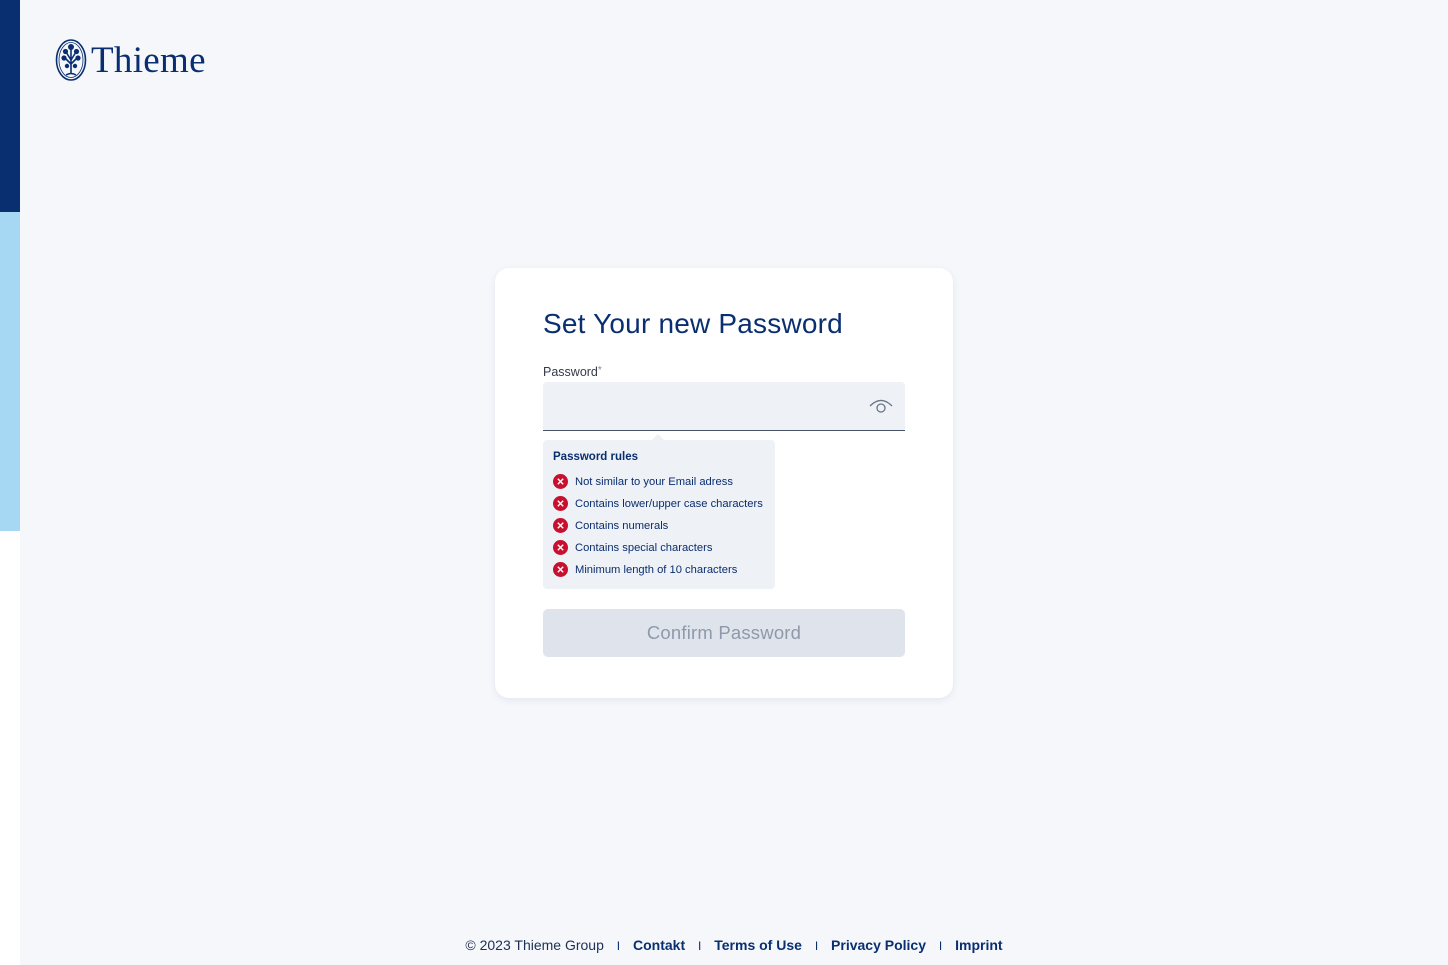 The image size is (1448, 965). Describe the element at coordinates (148, 60) in the screenshot. I see `logo-wordmark: Thieme` at that location.